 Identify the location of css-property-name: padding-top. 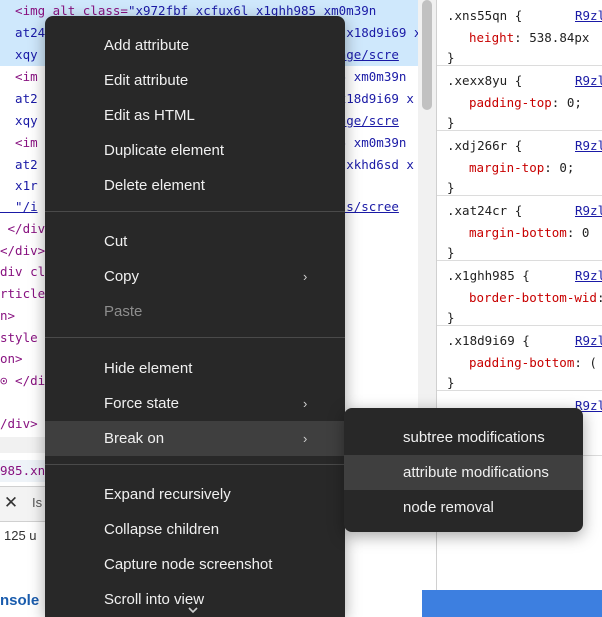
(510, 102).